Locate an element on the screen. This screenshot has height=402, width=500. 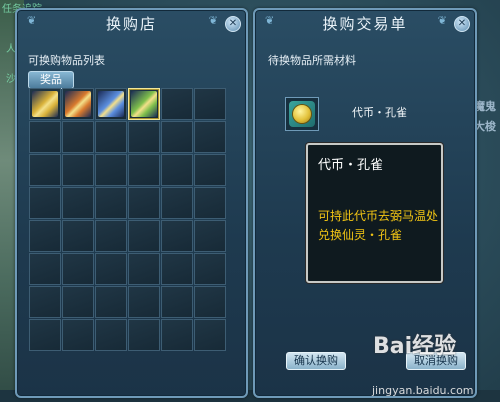
world-text-right-2: 大梭 is located at coordinates (485, 126).